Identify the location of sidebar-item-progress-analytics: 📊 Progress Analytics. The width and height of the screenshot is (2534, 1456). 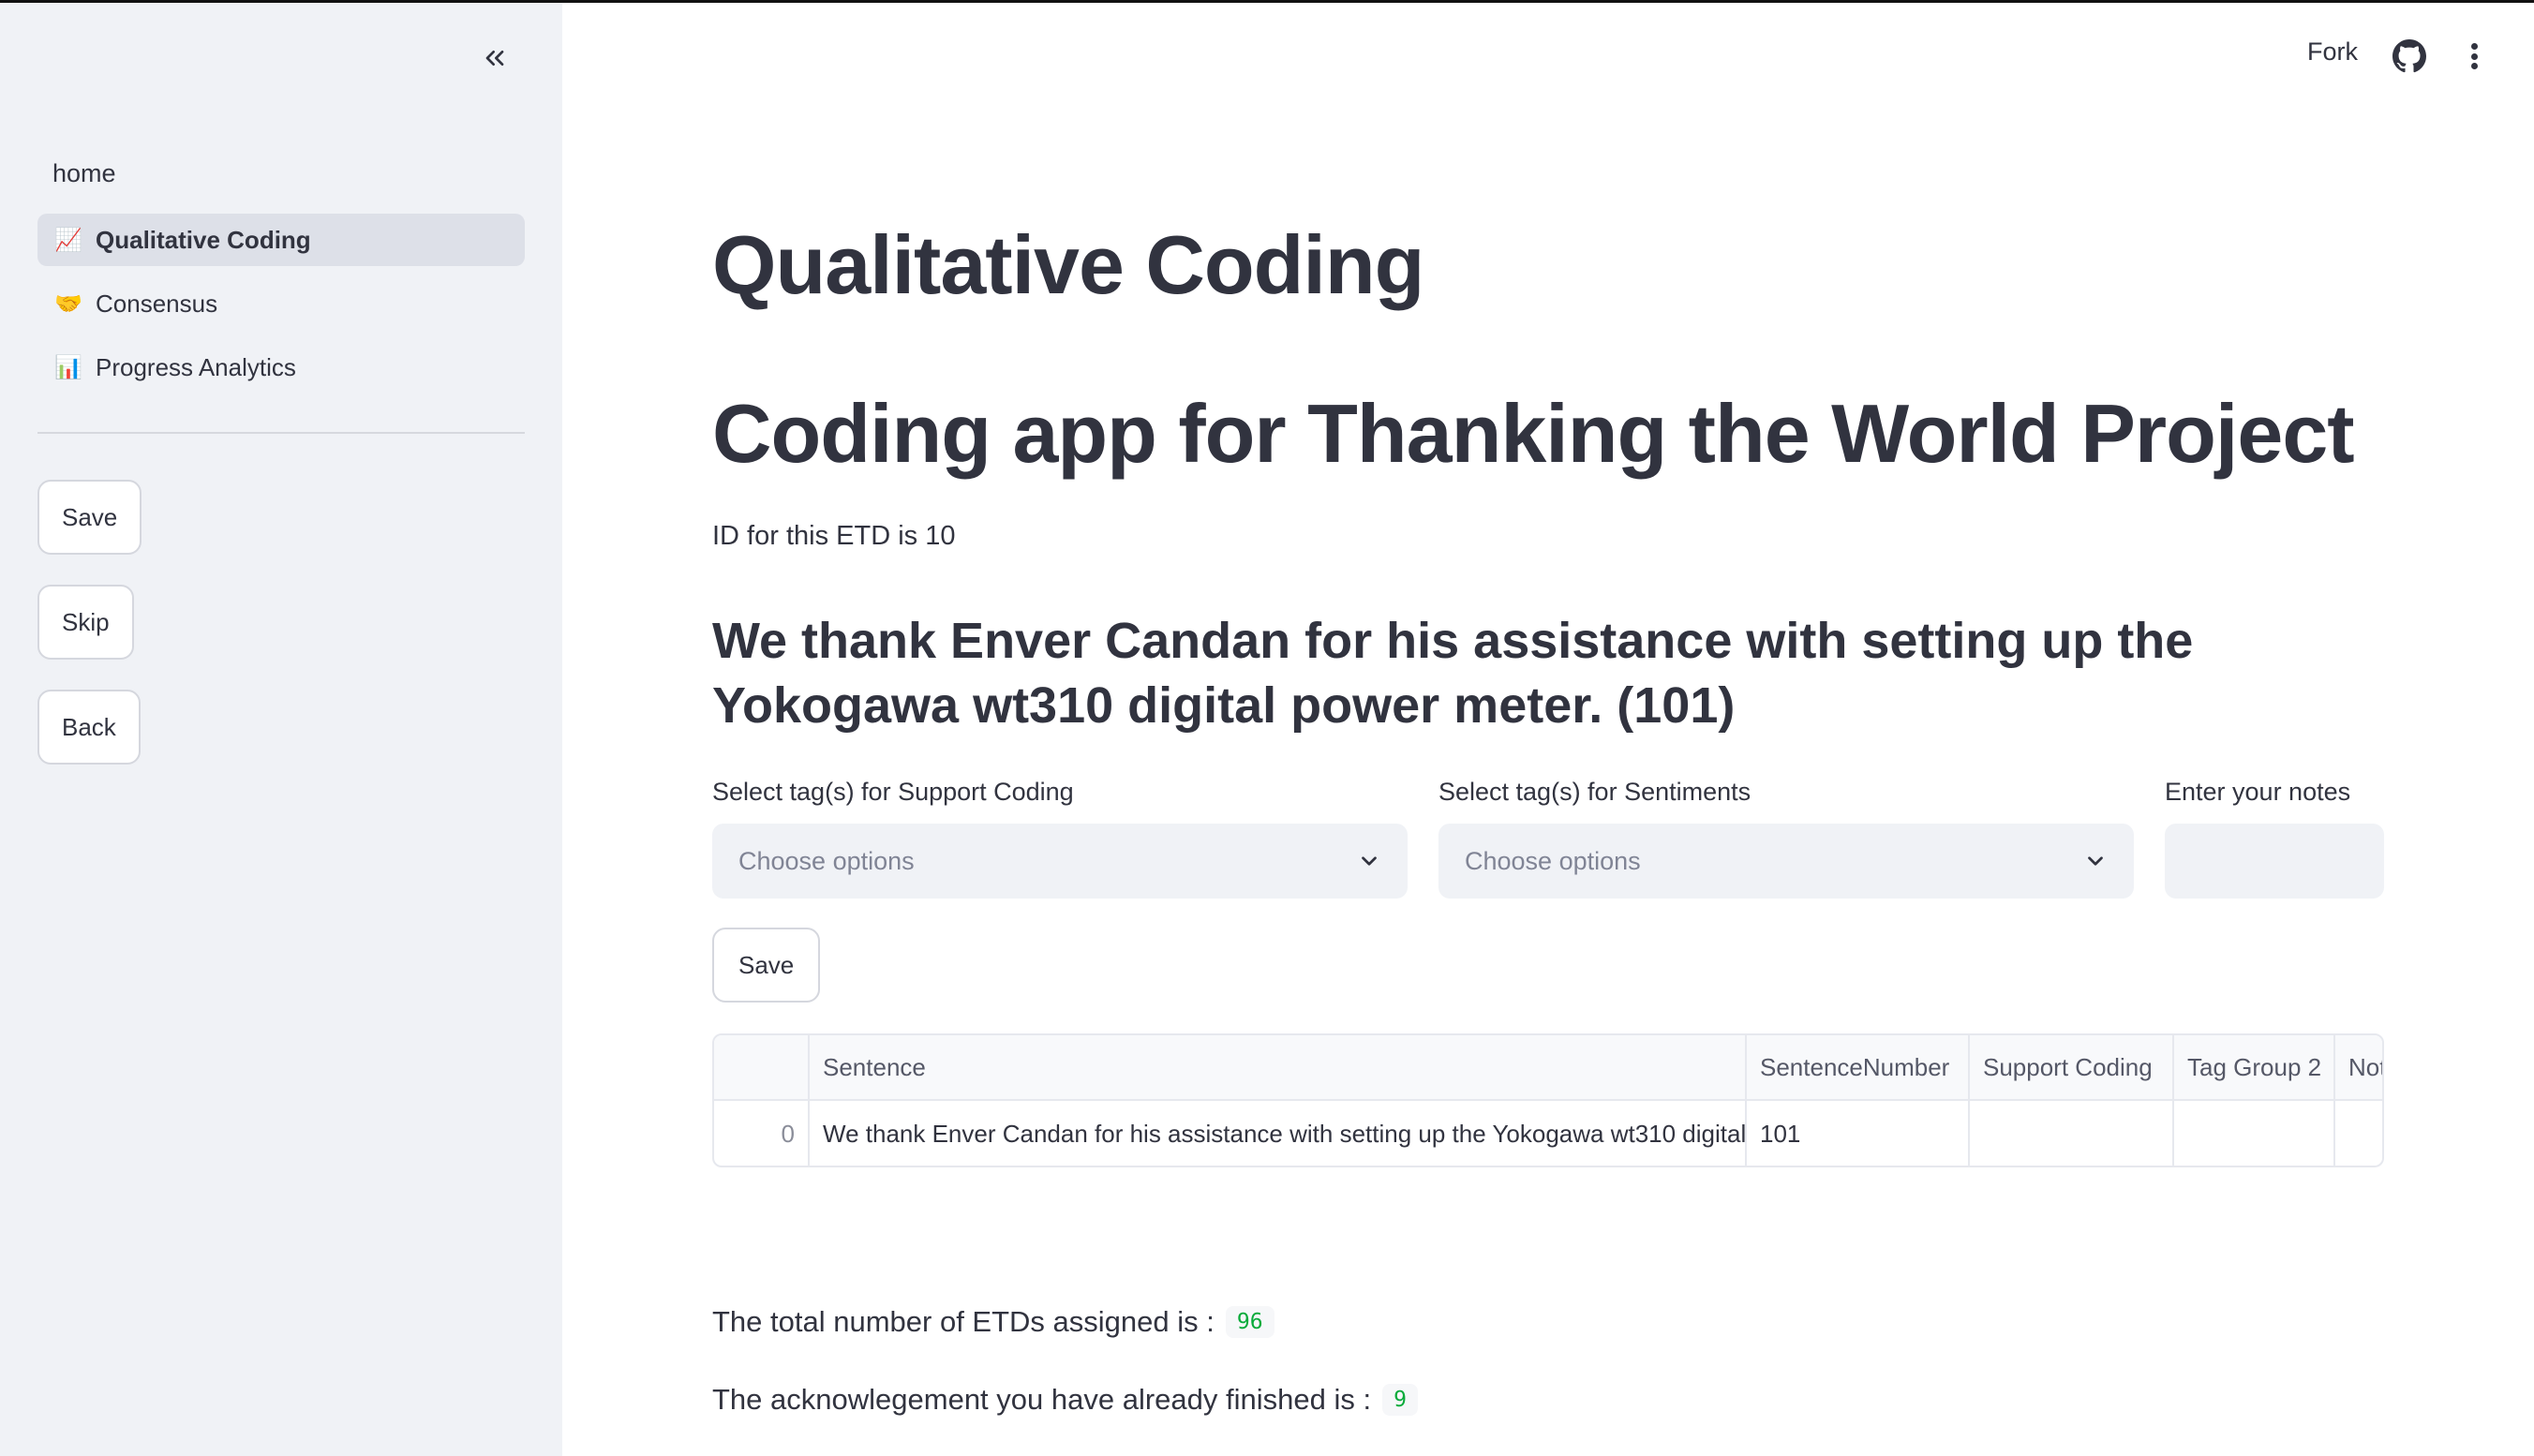
(281, 367).